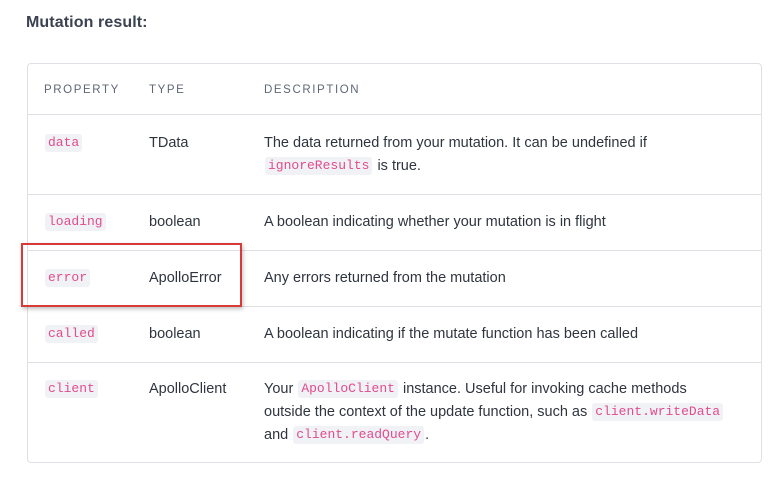  What do you see at coordinates (188, 389) in the screenshot?
I see `type-cell: ApolloClient` at bounding box center [188, 389].